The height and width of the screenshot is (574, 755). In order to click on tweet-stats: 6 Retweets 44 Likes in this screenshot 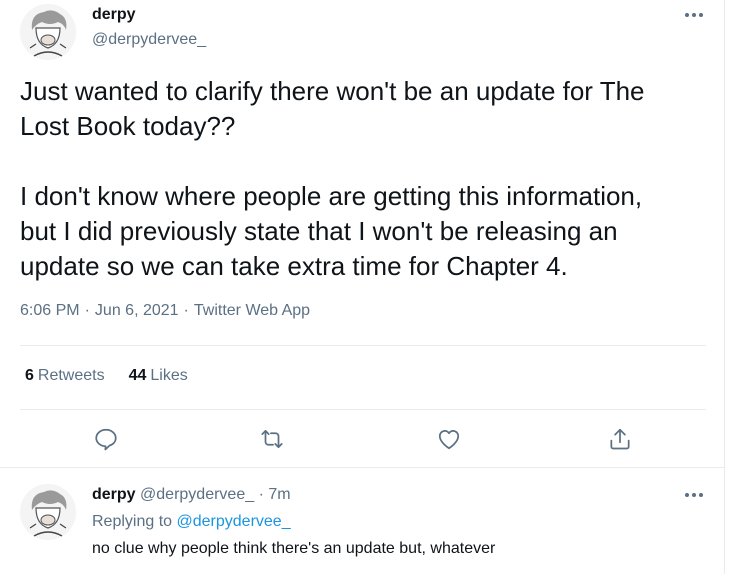, I will do `click(106, 376)`.